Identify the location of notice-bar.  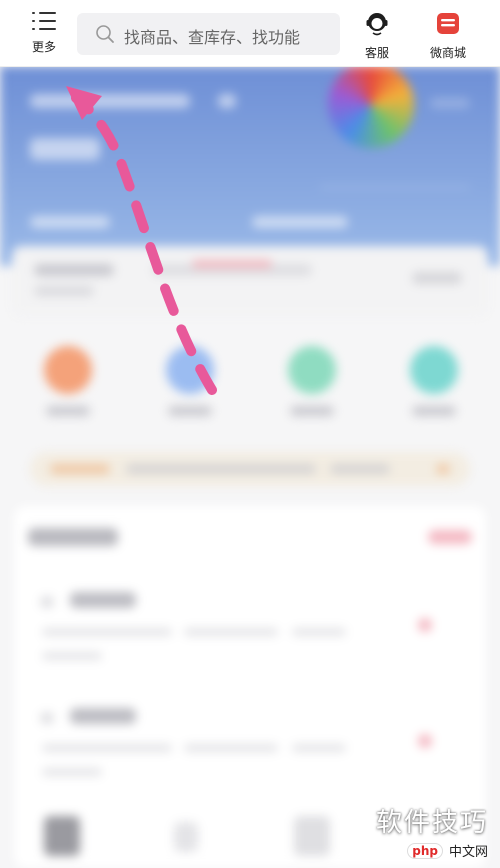
(250, 469).